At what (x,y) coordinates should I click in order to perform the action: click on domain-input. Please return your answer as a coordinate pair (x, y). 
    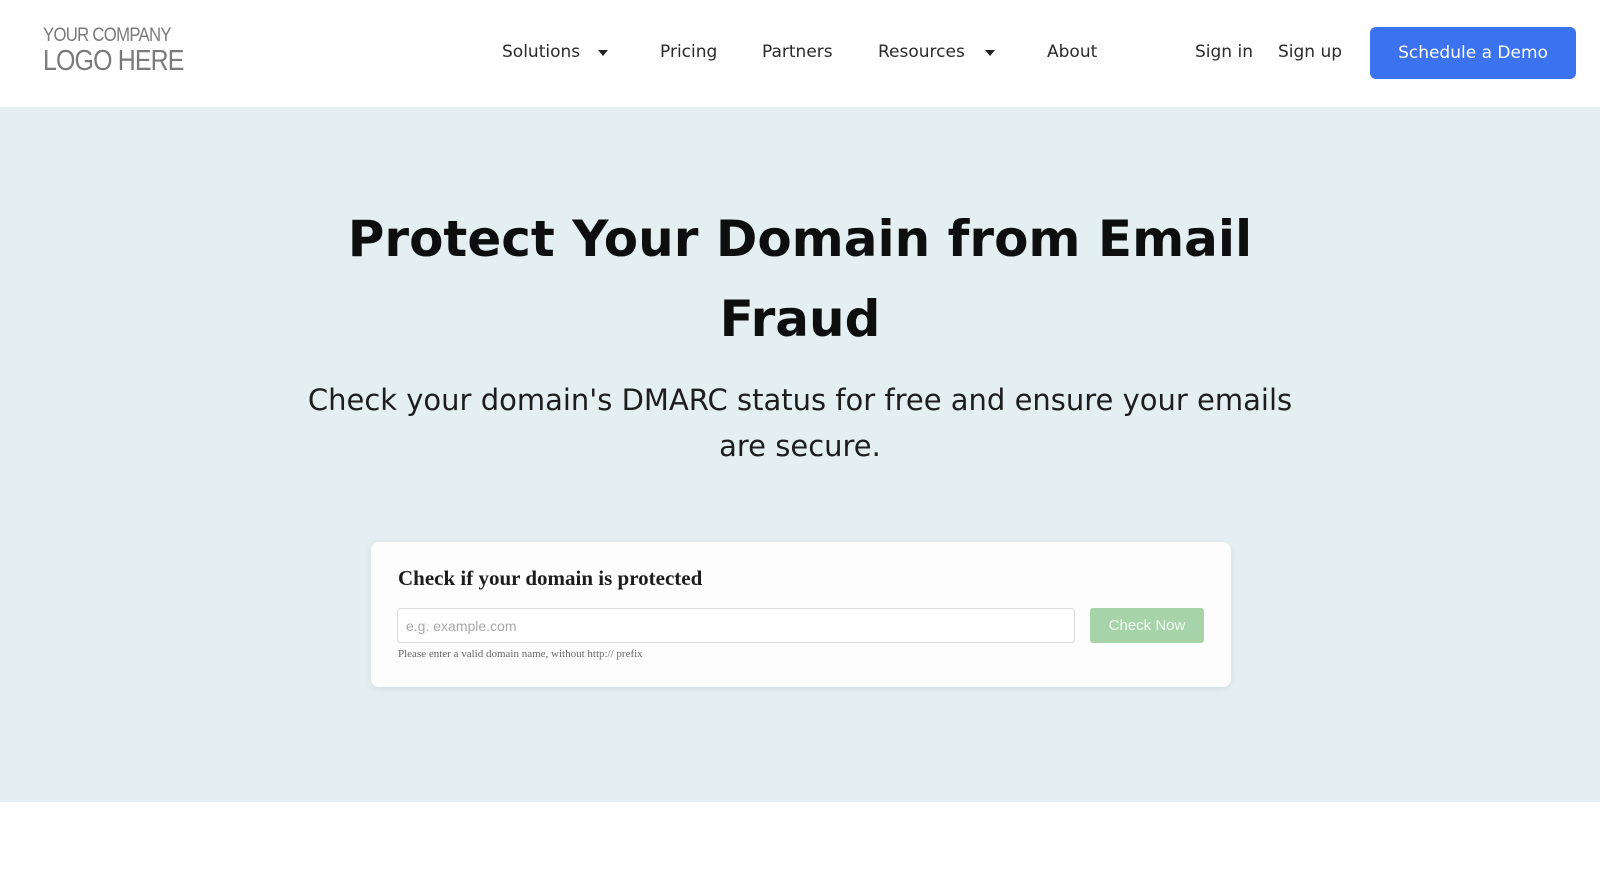
    Looking at the image, I should click on (736, 625).